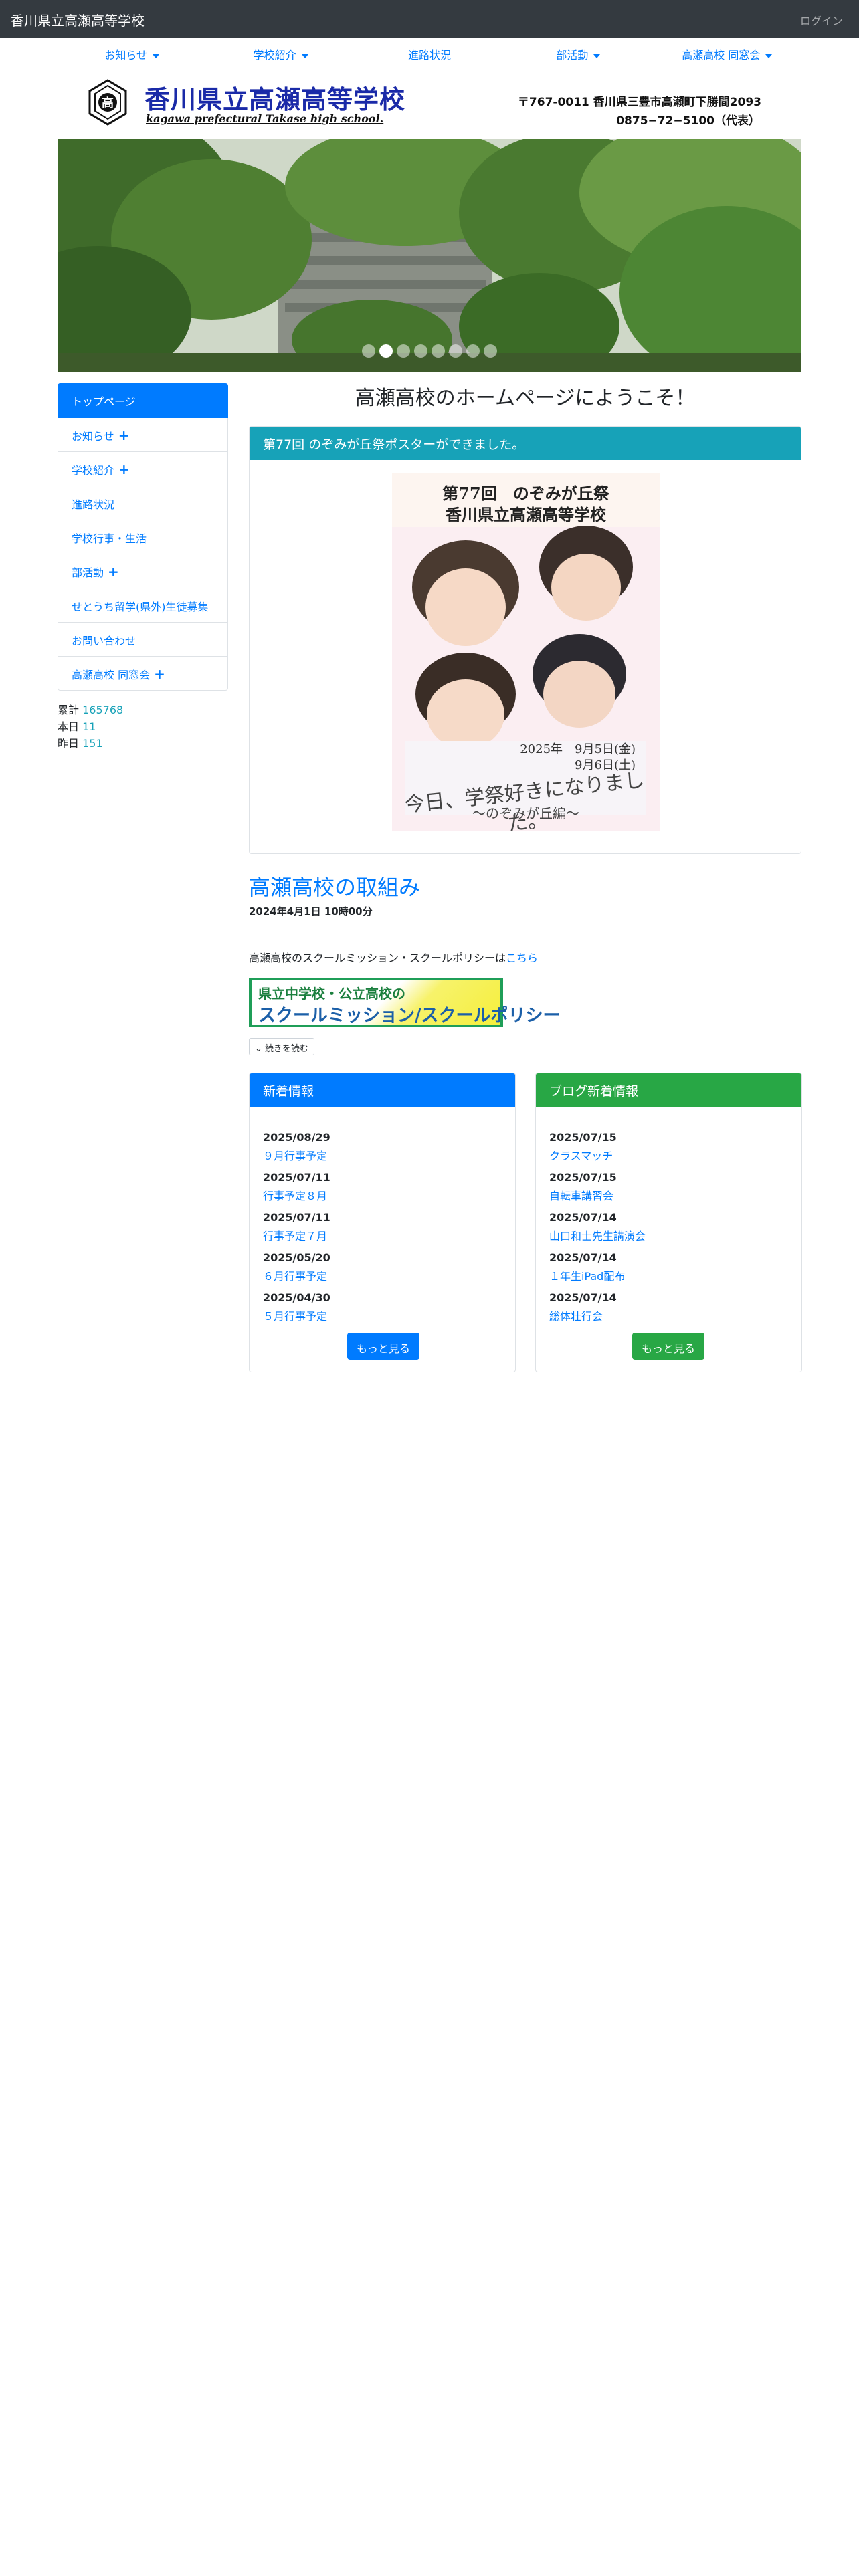 The width and height of the screenshot is (859, 2576). I want to click on counter-today: 本日 11, so click(77, 726).